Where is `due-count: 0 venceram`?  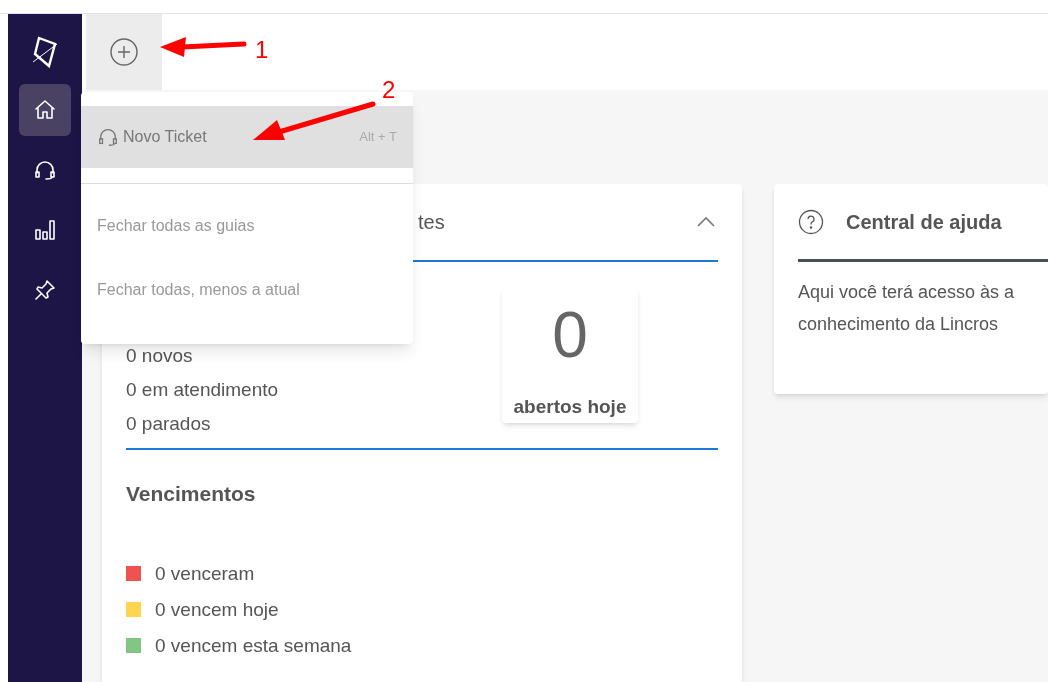 due-count: 0 venceram is located at coordinates (205, 573).